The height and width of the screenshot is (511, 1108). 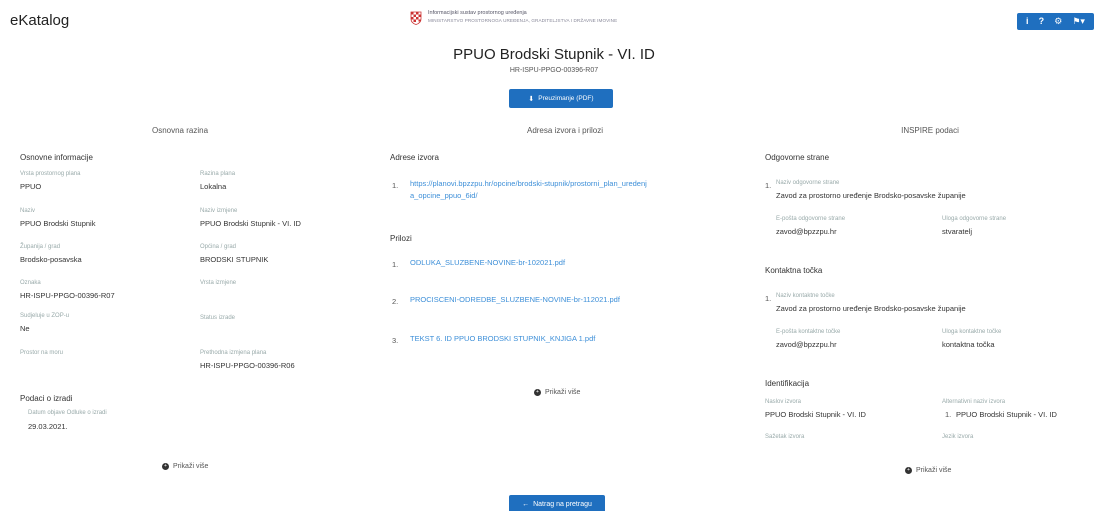 What do you see at coordinates (401, 238) in the screenshot?
I see `attachments-title: Prilozi` at bounding box center [401, 238].